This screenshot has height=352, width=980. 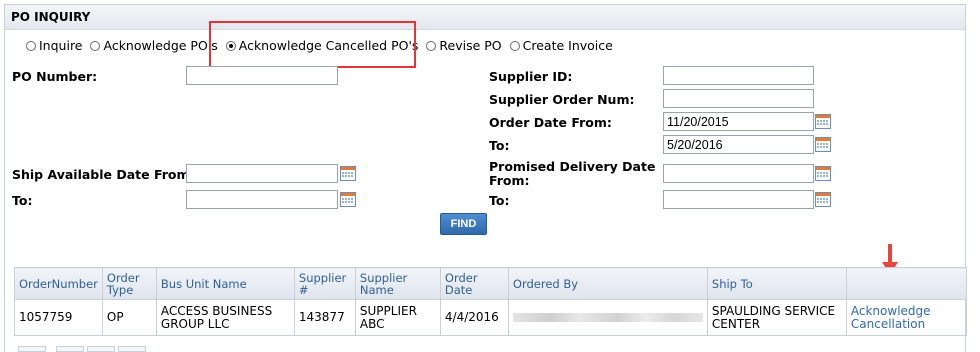 What do you see at coordinates (324, 317) in the screenshot?
I see `cell-supplier-number: 143877` at bounding box center [324, 317].